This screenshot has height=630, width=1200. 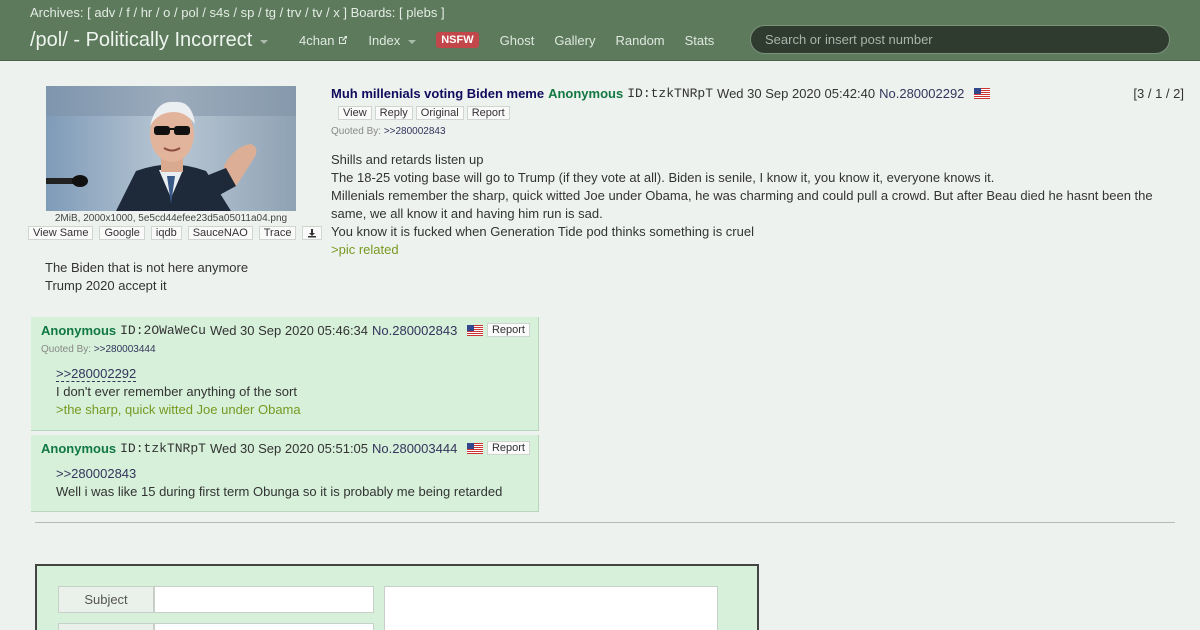 I want to click on view-button: View, so click(x=355, y=113).